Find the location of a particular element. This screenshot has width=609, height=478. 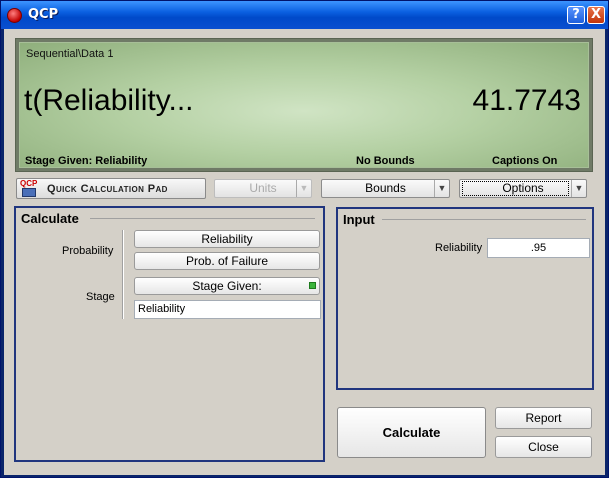

qcp-icon-text: QCP is located at coordinates (29, 183).